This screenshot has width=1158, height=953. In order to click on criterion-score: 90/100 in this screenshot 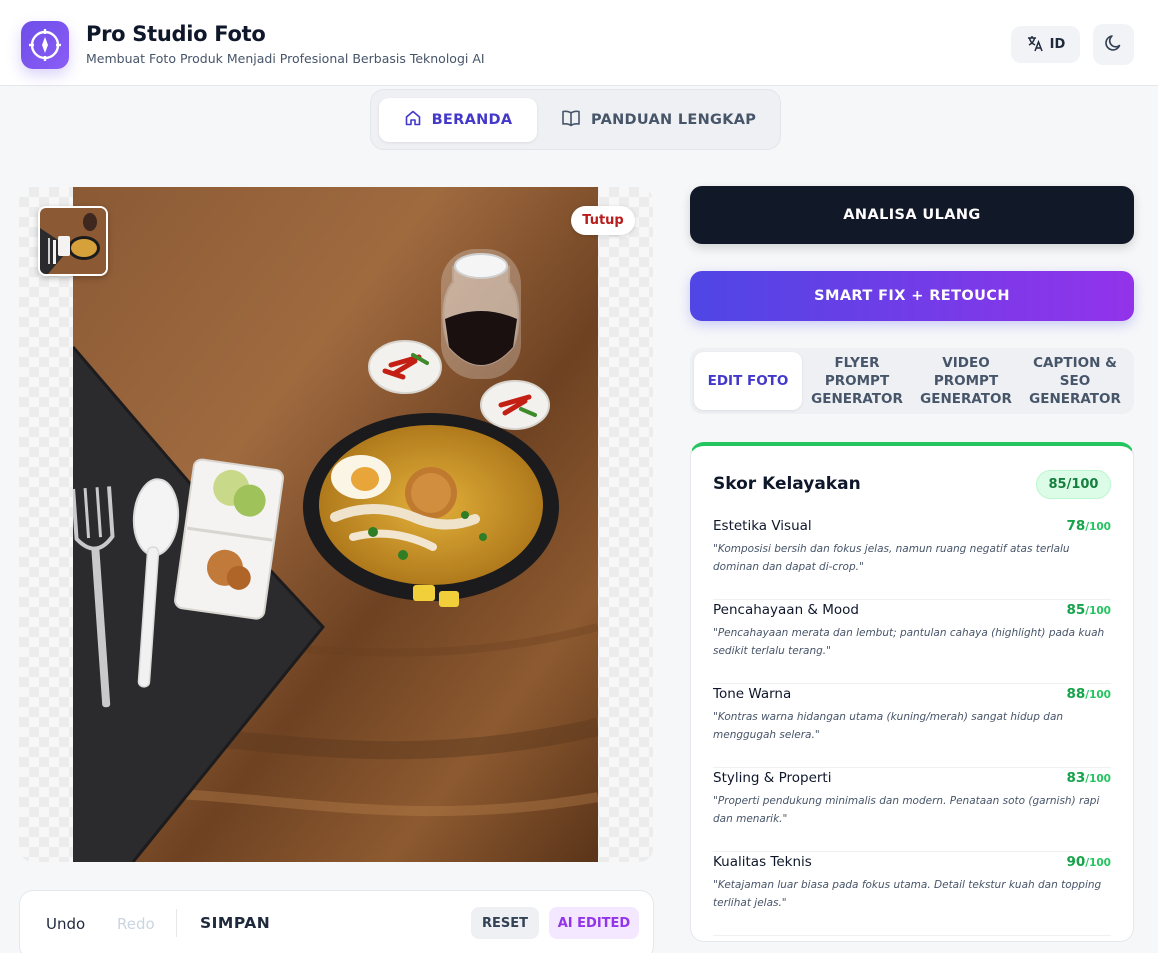, I will do `click(1088, 862)`.